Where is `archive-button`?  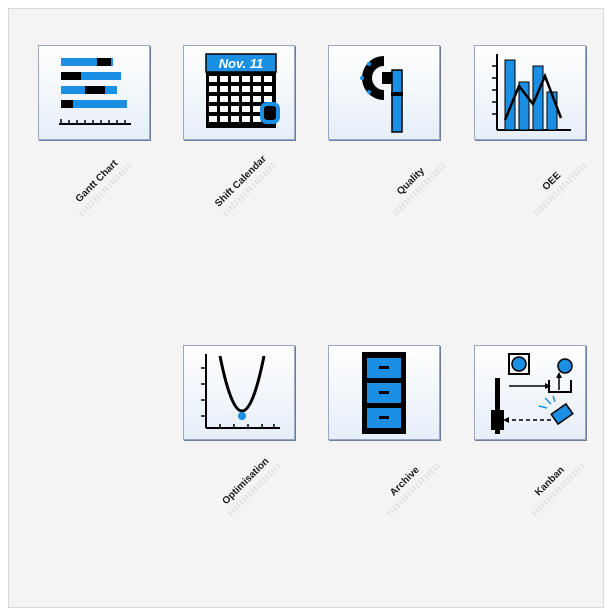 archive-button is located at coordinates (384, 392).